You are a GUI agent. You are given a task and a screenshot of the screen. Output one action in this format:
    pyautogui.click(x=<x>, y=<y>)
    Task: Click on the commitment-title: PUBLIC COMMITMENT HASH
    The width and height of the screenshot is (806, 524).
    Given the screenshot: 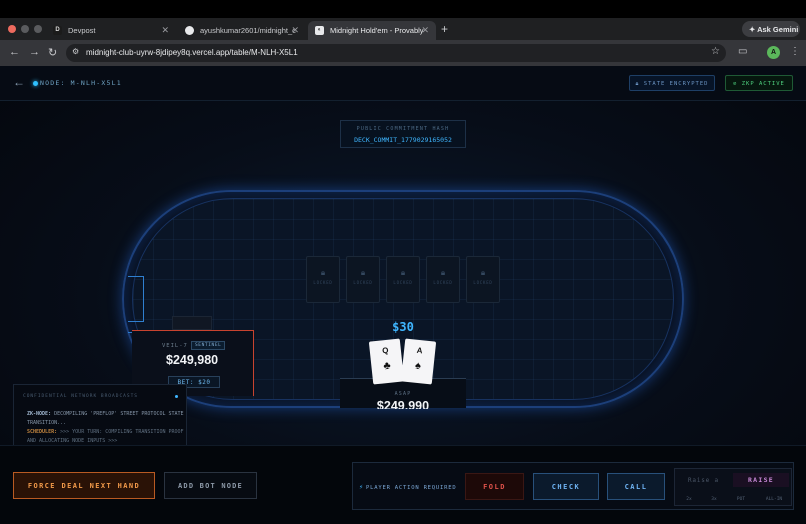 What is the action you would take?
    pyautogui.click(x=403, y=129)
    